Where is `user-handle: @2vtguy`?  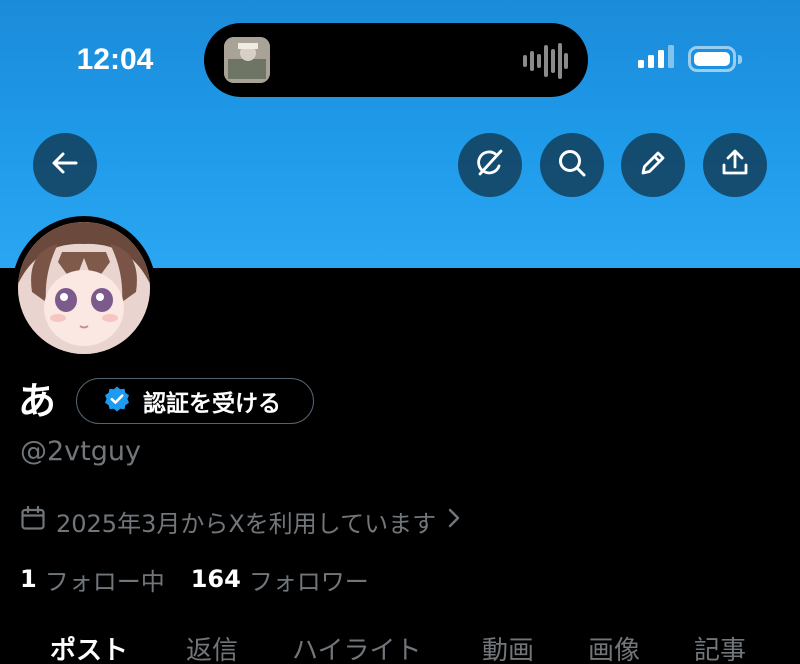
user-handle: @2vtguy is located at coordinates (80, 451).